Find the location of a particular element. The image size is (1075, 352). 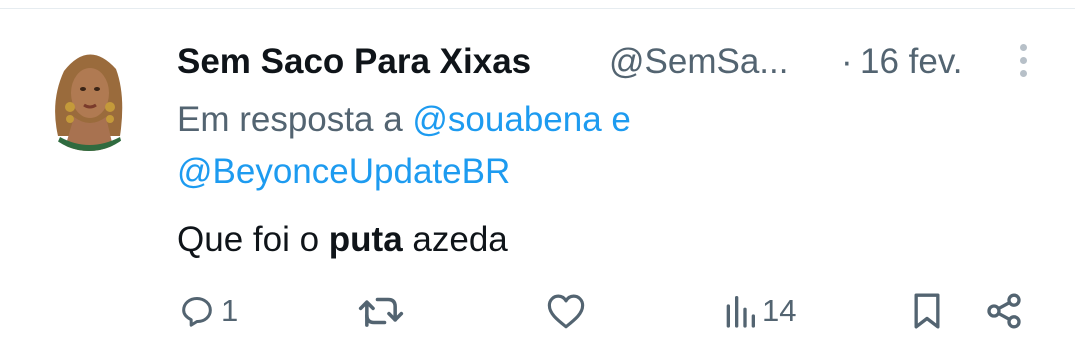

avatar-image is located at coordinates (89, 96).